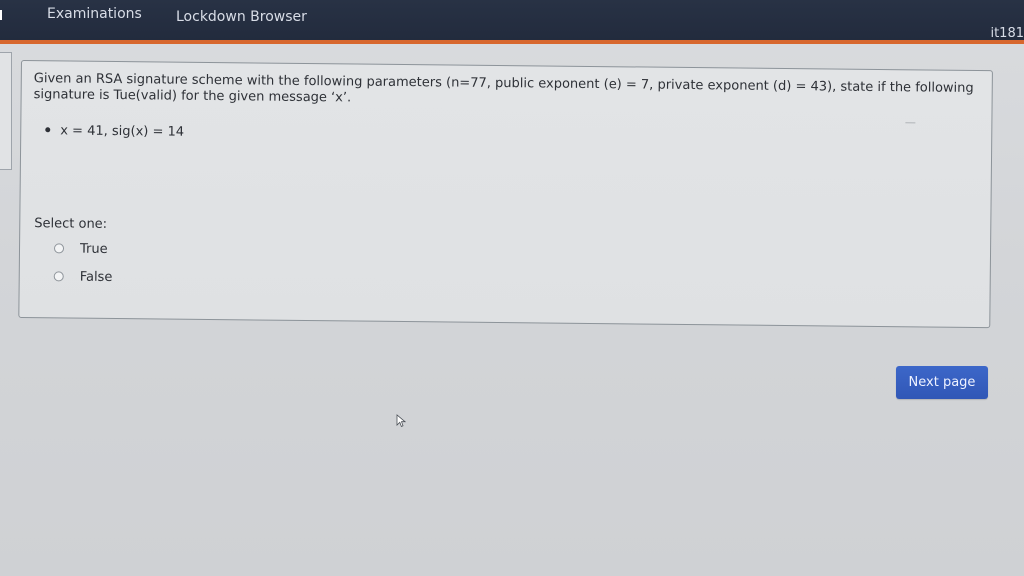 The width and height of the screenshot is (1024, 576). I want to click on question-bullet-item: x = 41, sig(x) = 14, so click(114, 131).